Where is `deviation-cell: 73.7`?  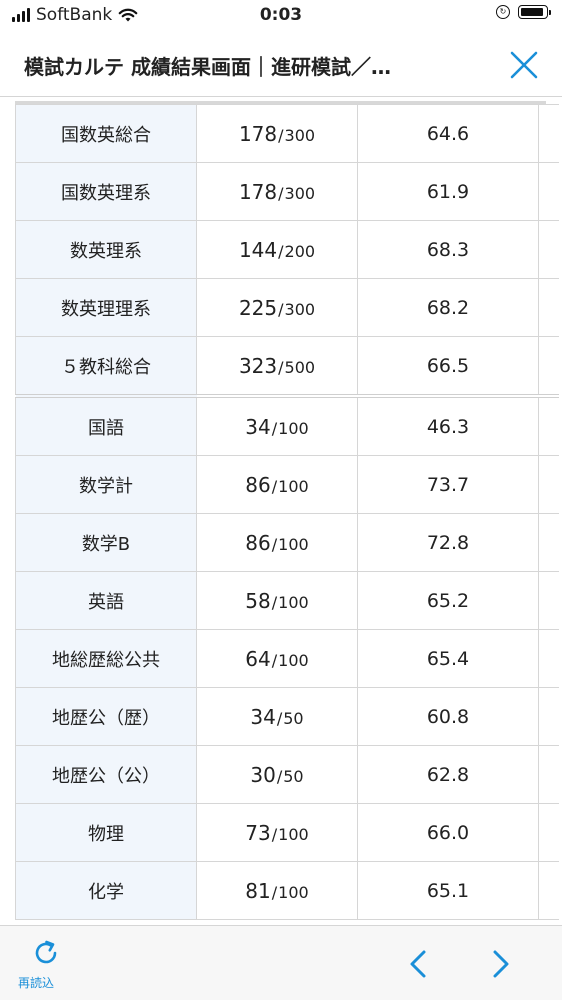
deviation-cell: 73.7 is located at coordinates (448, 484).